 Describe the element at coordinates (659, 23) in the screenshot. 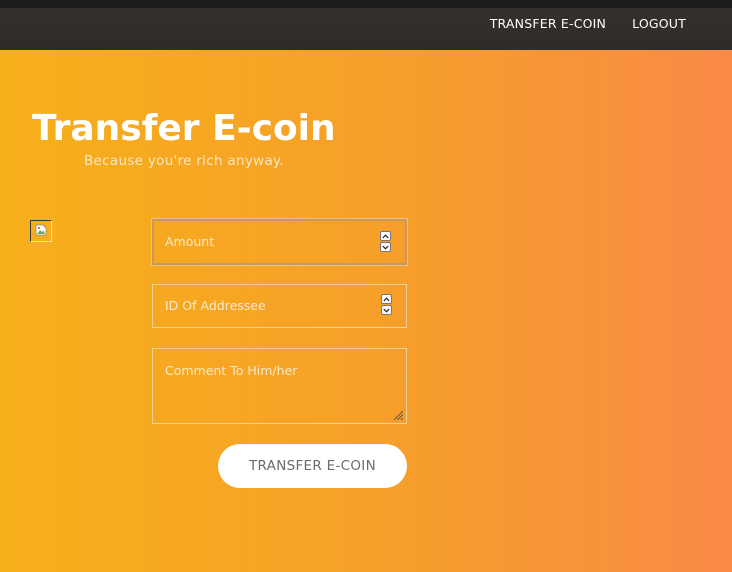

I see `nav-link-logout: LOGOUT` at that location.